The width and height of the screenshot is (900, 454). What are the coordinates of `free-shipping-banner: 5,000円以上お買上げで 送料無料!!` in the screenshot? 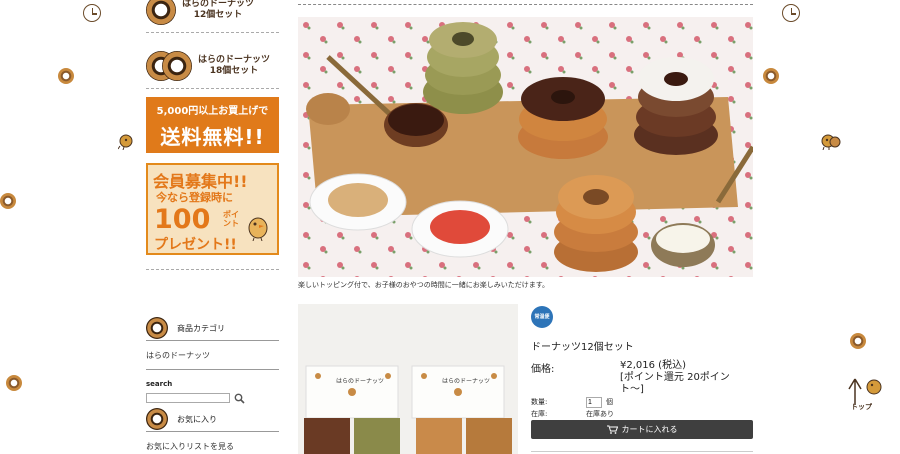 It's located at (212, 125).